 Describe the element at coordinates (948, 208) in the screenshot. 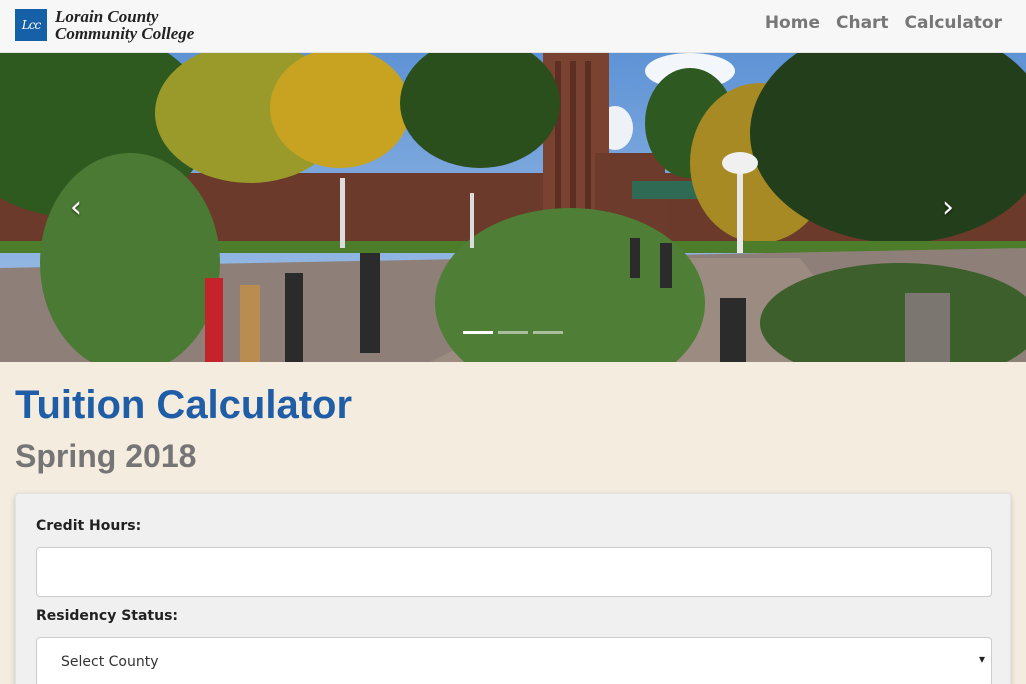

I see `carousel-next-icon: ›` at that location.